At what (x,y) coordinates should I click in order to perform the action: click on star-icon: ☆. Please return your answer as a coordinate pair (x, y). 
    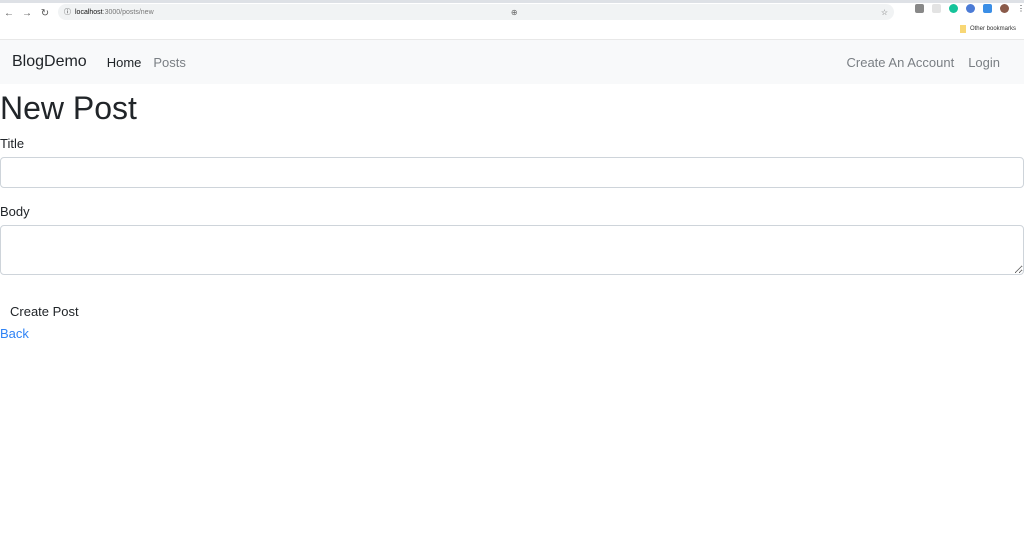
    Looking at the image, I should click on (884, 12).